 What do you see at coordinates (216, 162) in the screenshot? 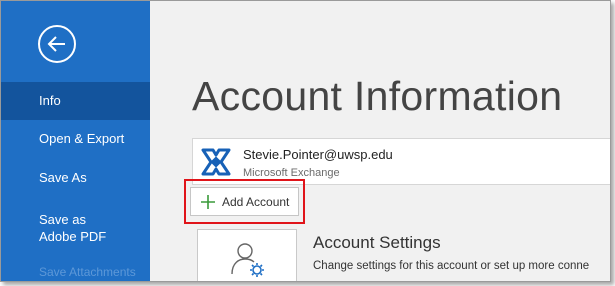
I see `exchange-icon` at bounding box center [216, 162].